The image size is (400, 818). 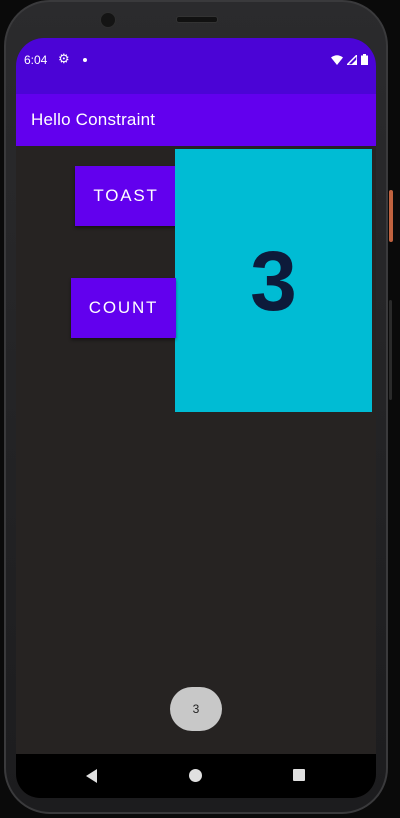 What do you see at coordinates (64, 58) in the screenshot?
I see `gear-icon: ⚙` at bounding box center [64, 58].